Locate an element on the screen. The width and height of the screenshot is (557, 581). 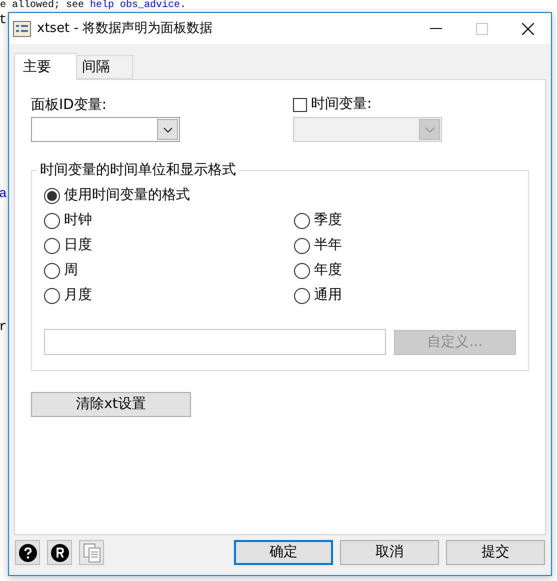
code-fragment: r is located at coordinates (3, 326).